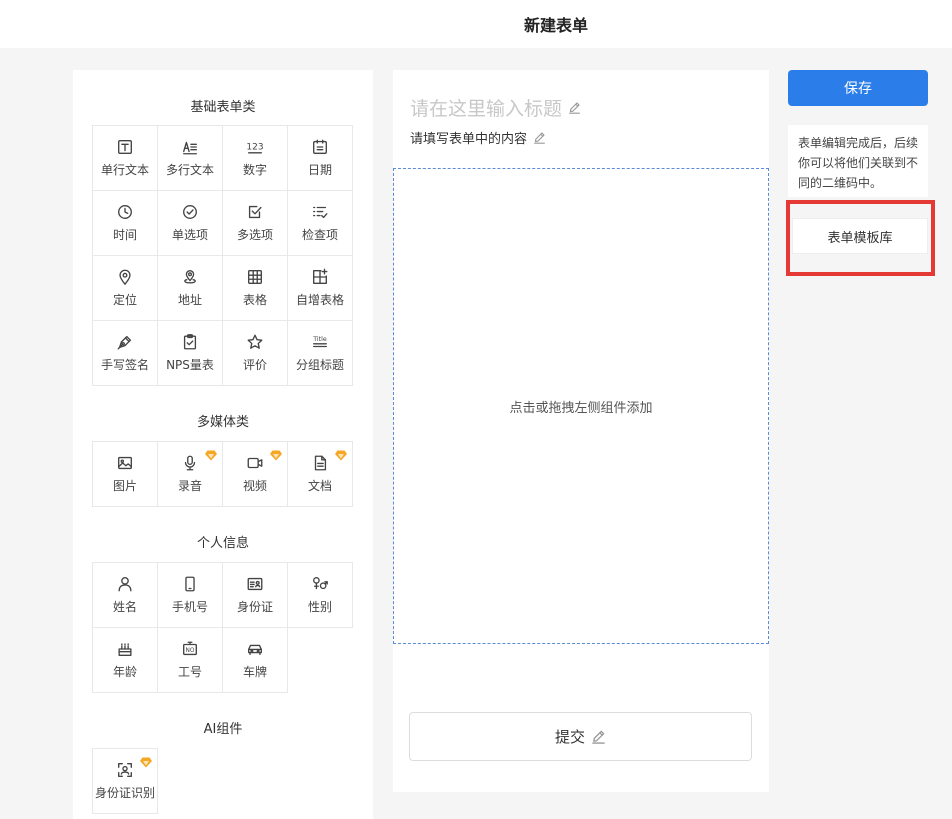  Describe the element at coordinates (254, 235) in the screenshot. I see `component-label: 多选项` at that location.